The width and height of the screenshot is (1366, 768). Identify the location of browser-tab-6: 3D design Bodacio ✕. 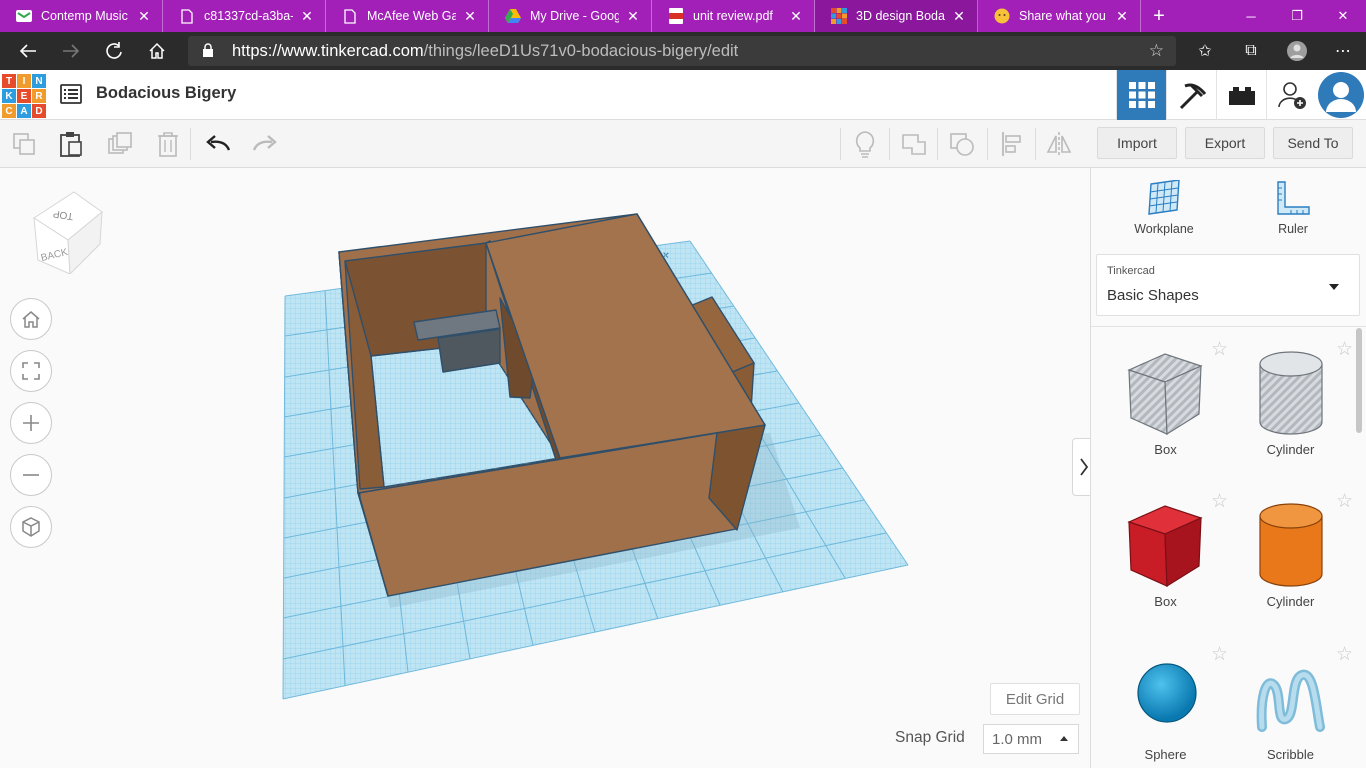
(896, 16).